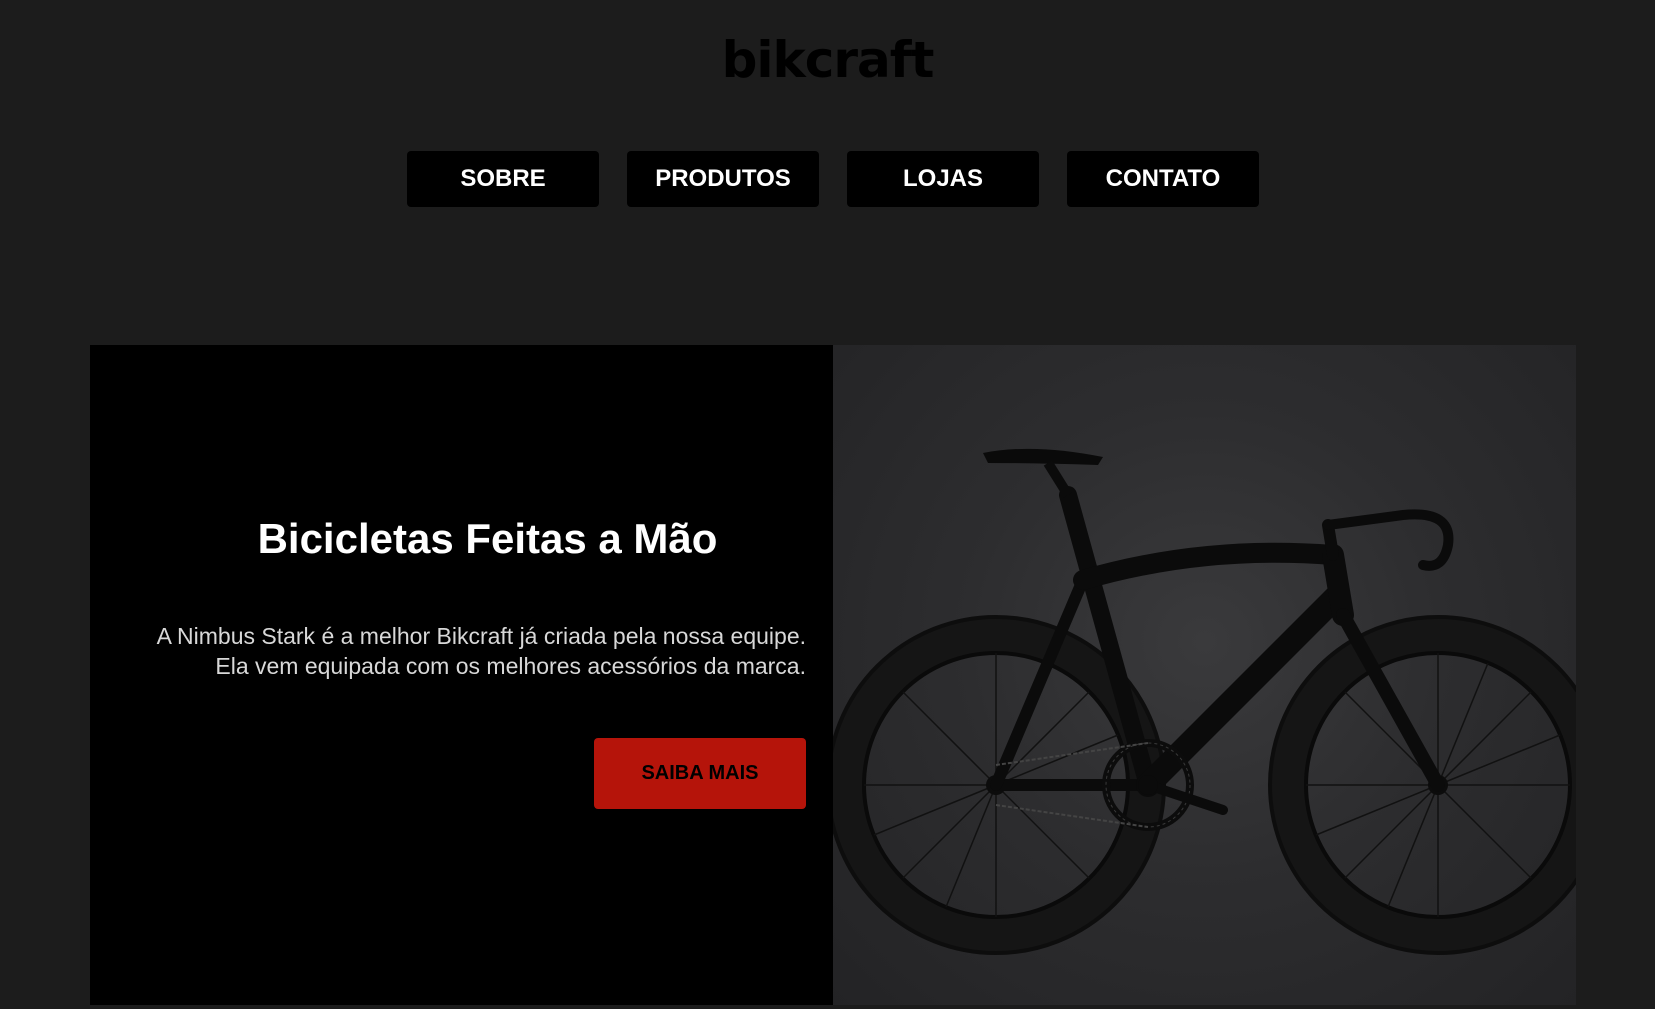 The image size is (1655, 1009). Describe the element at coordinates (1163, 179) in the screenshot. I see `nav-item-contato: CONTATO` at that location.